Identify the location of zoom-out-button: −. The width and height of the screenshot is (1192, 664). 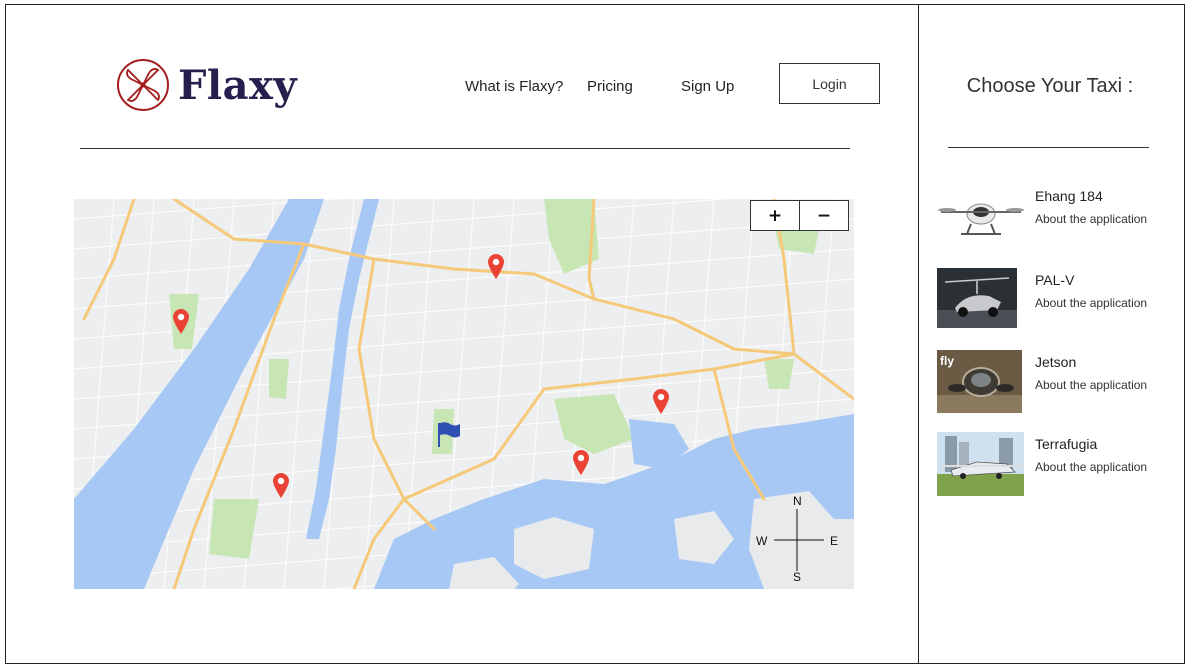
(823, 215).